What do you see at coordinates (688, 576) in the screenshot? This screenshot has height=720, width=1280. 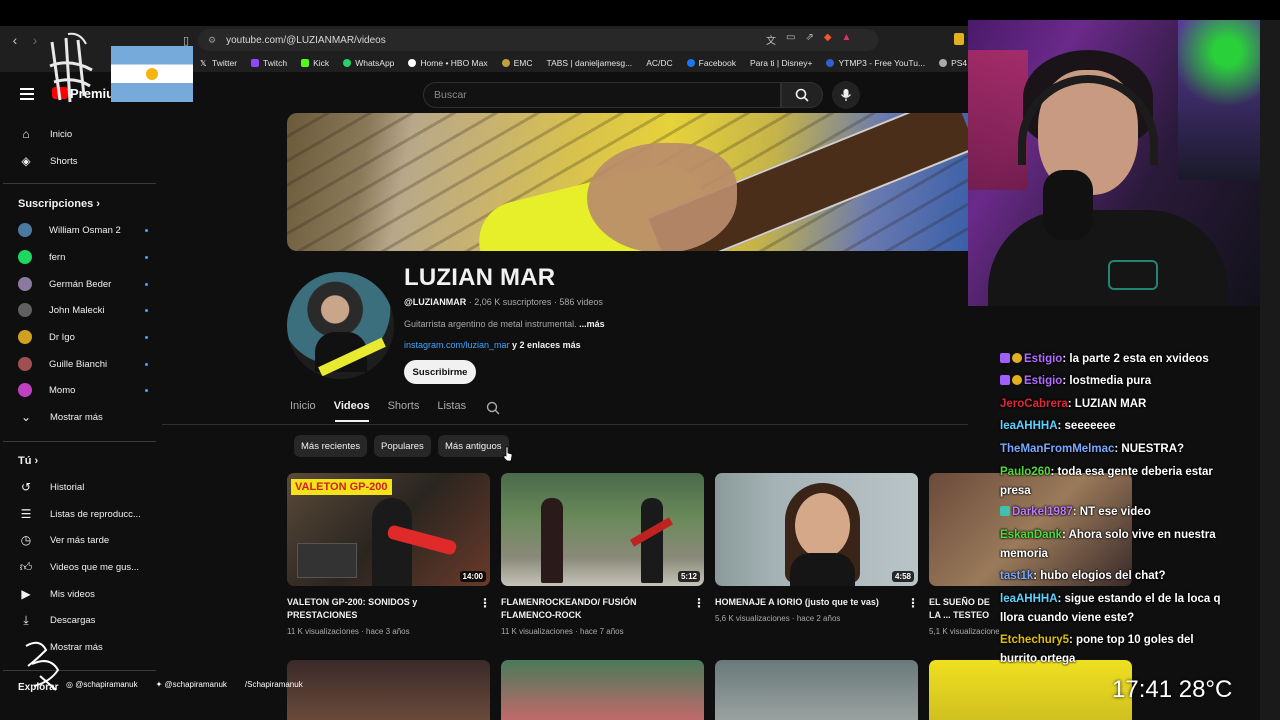 I see `video-duration: 5:12` at bounding box center [688, 576].